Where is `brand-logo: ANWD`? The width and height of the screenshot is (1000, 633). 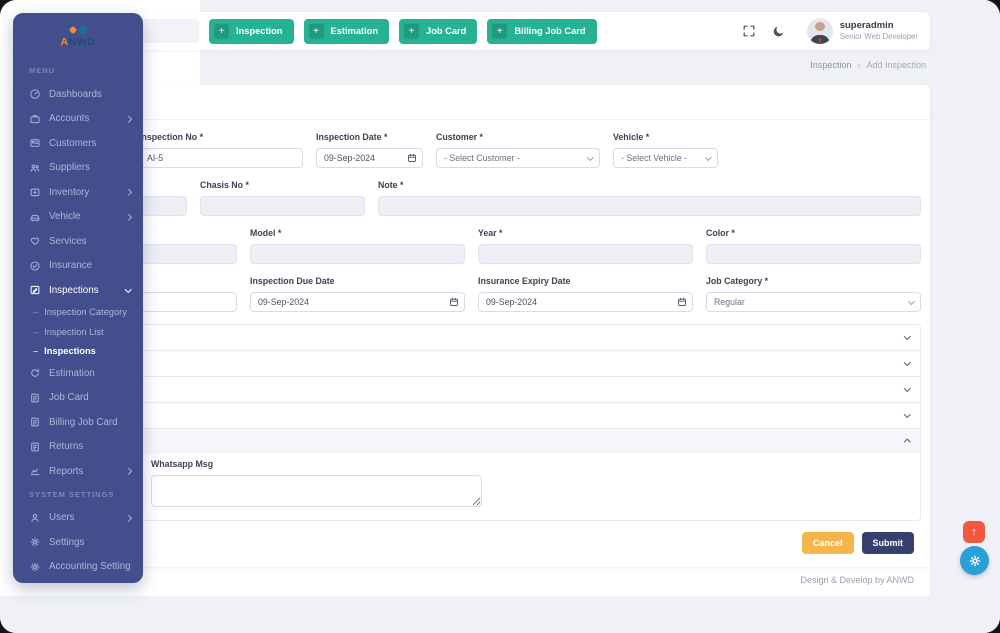
brand-logo: ANWD is located at coordinates (78, 36).